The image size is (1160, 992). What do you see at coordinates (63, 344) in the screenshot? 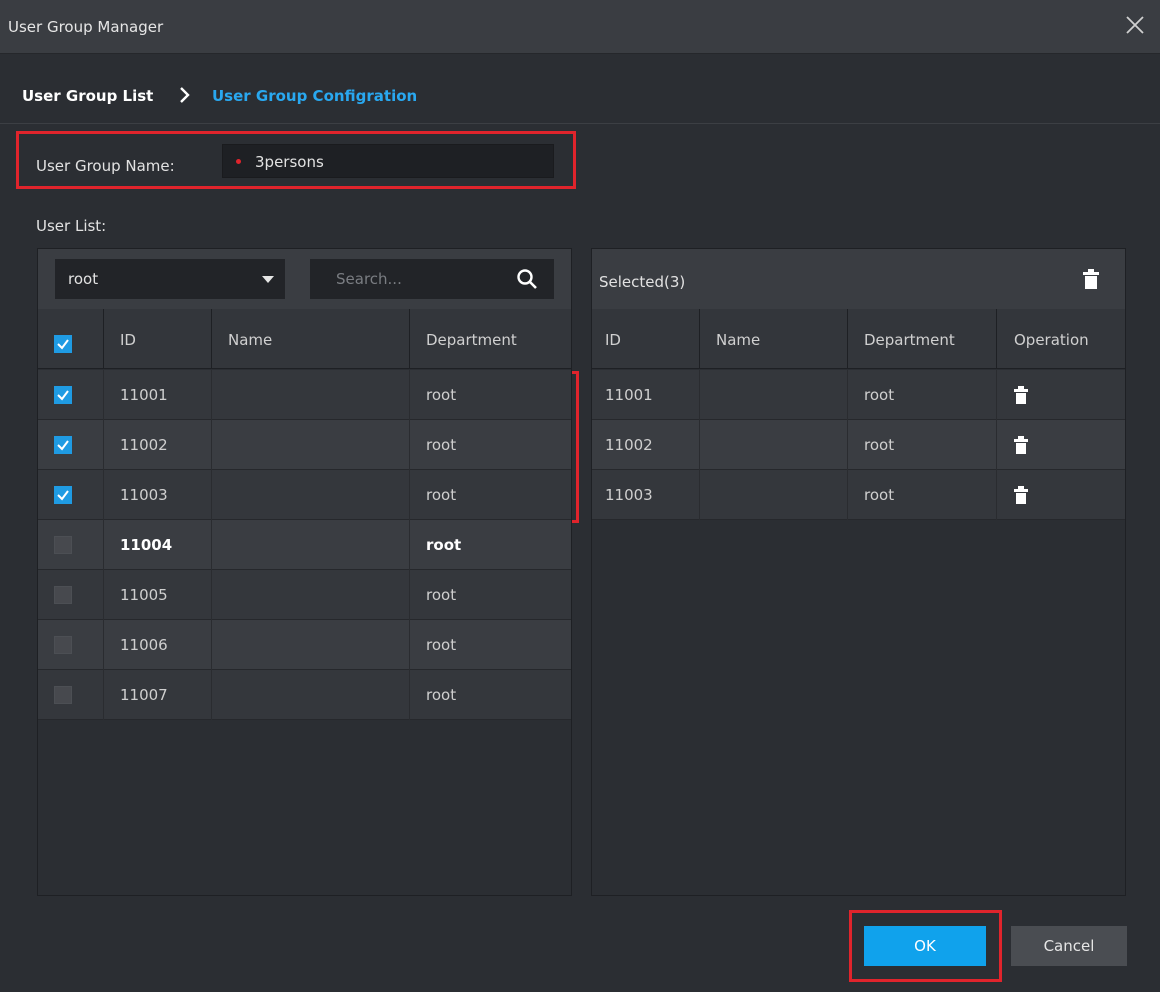
I see `select-all-checkbox` at bounding box center [63, 344].